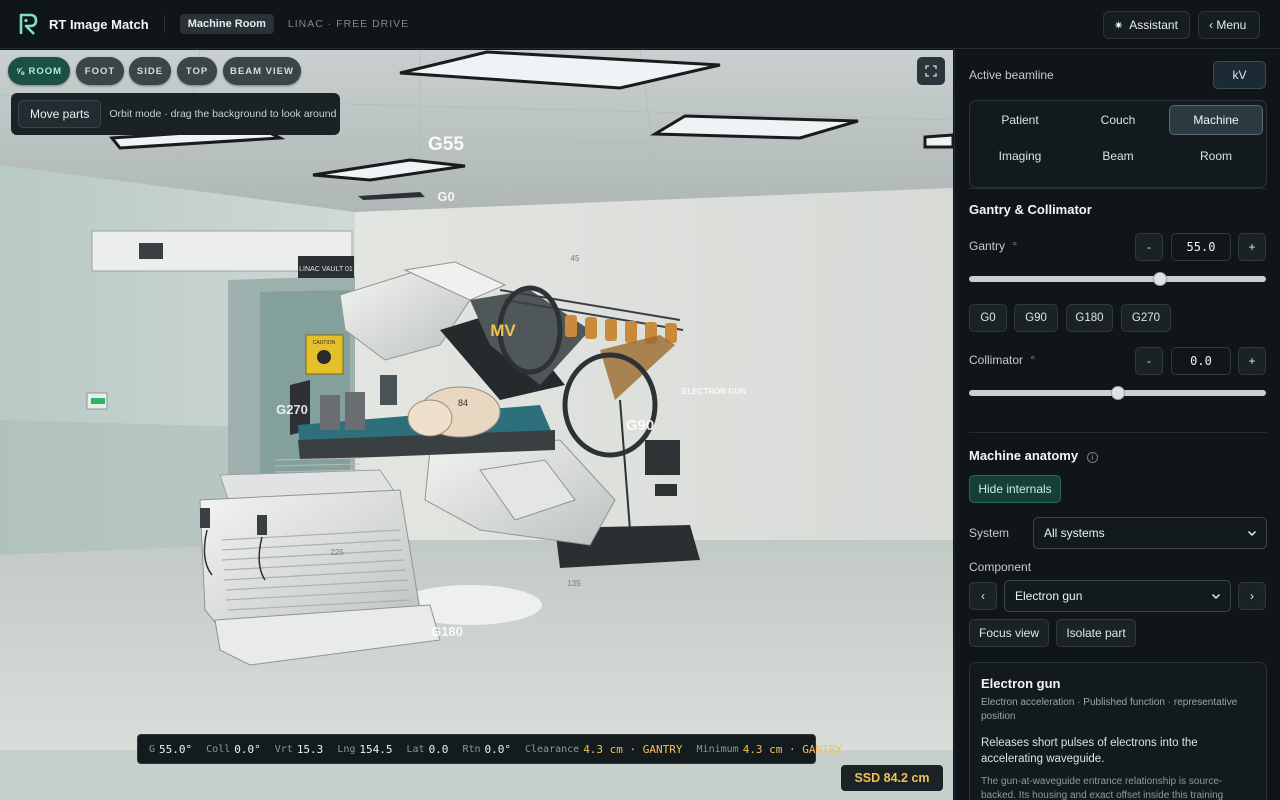 This screenshot has height=800, width=1280. I want to click on menu-button: ‹ Menu, so click(1229, 25).